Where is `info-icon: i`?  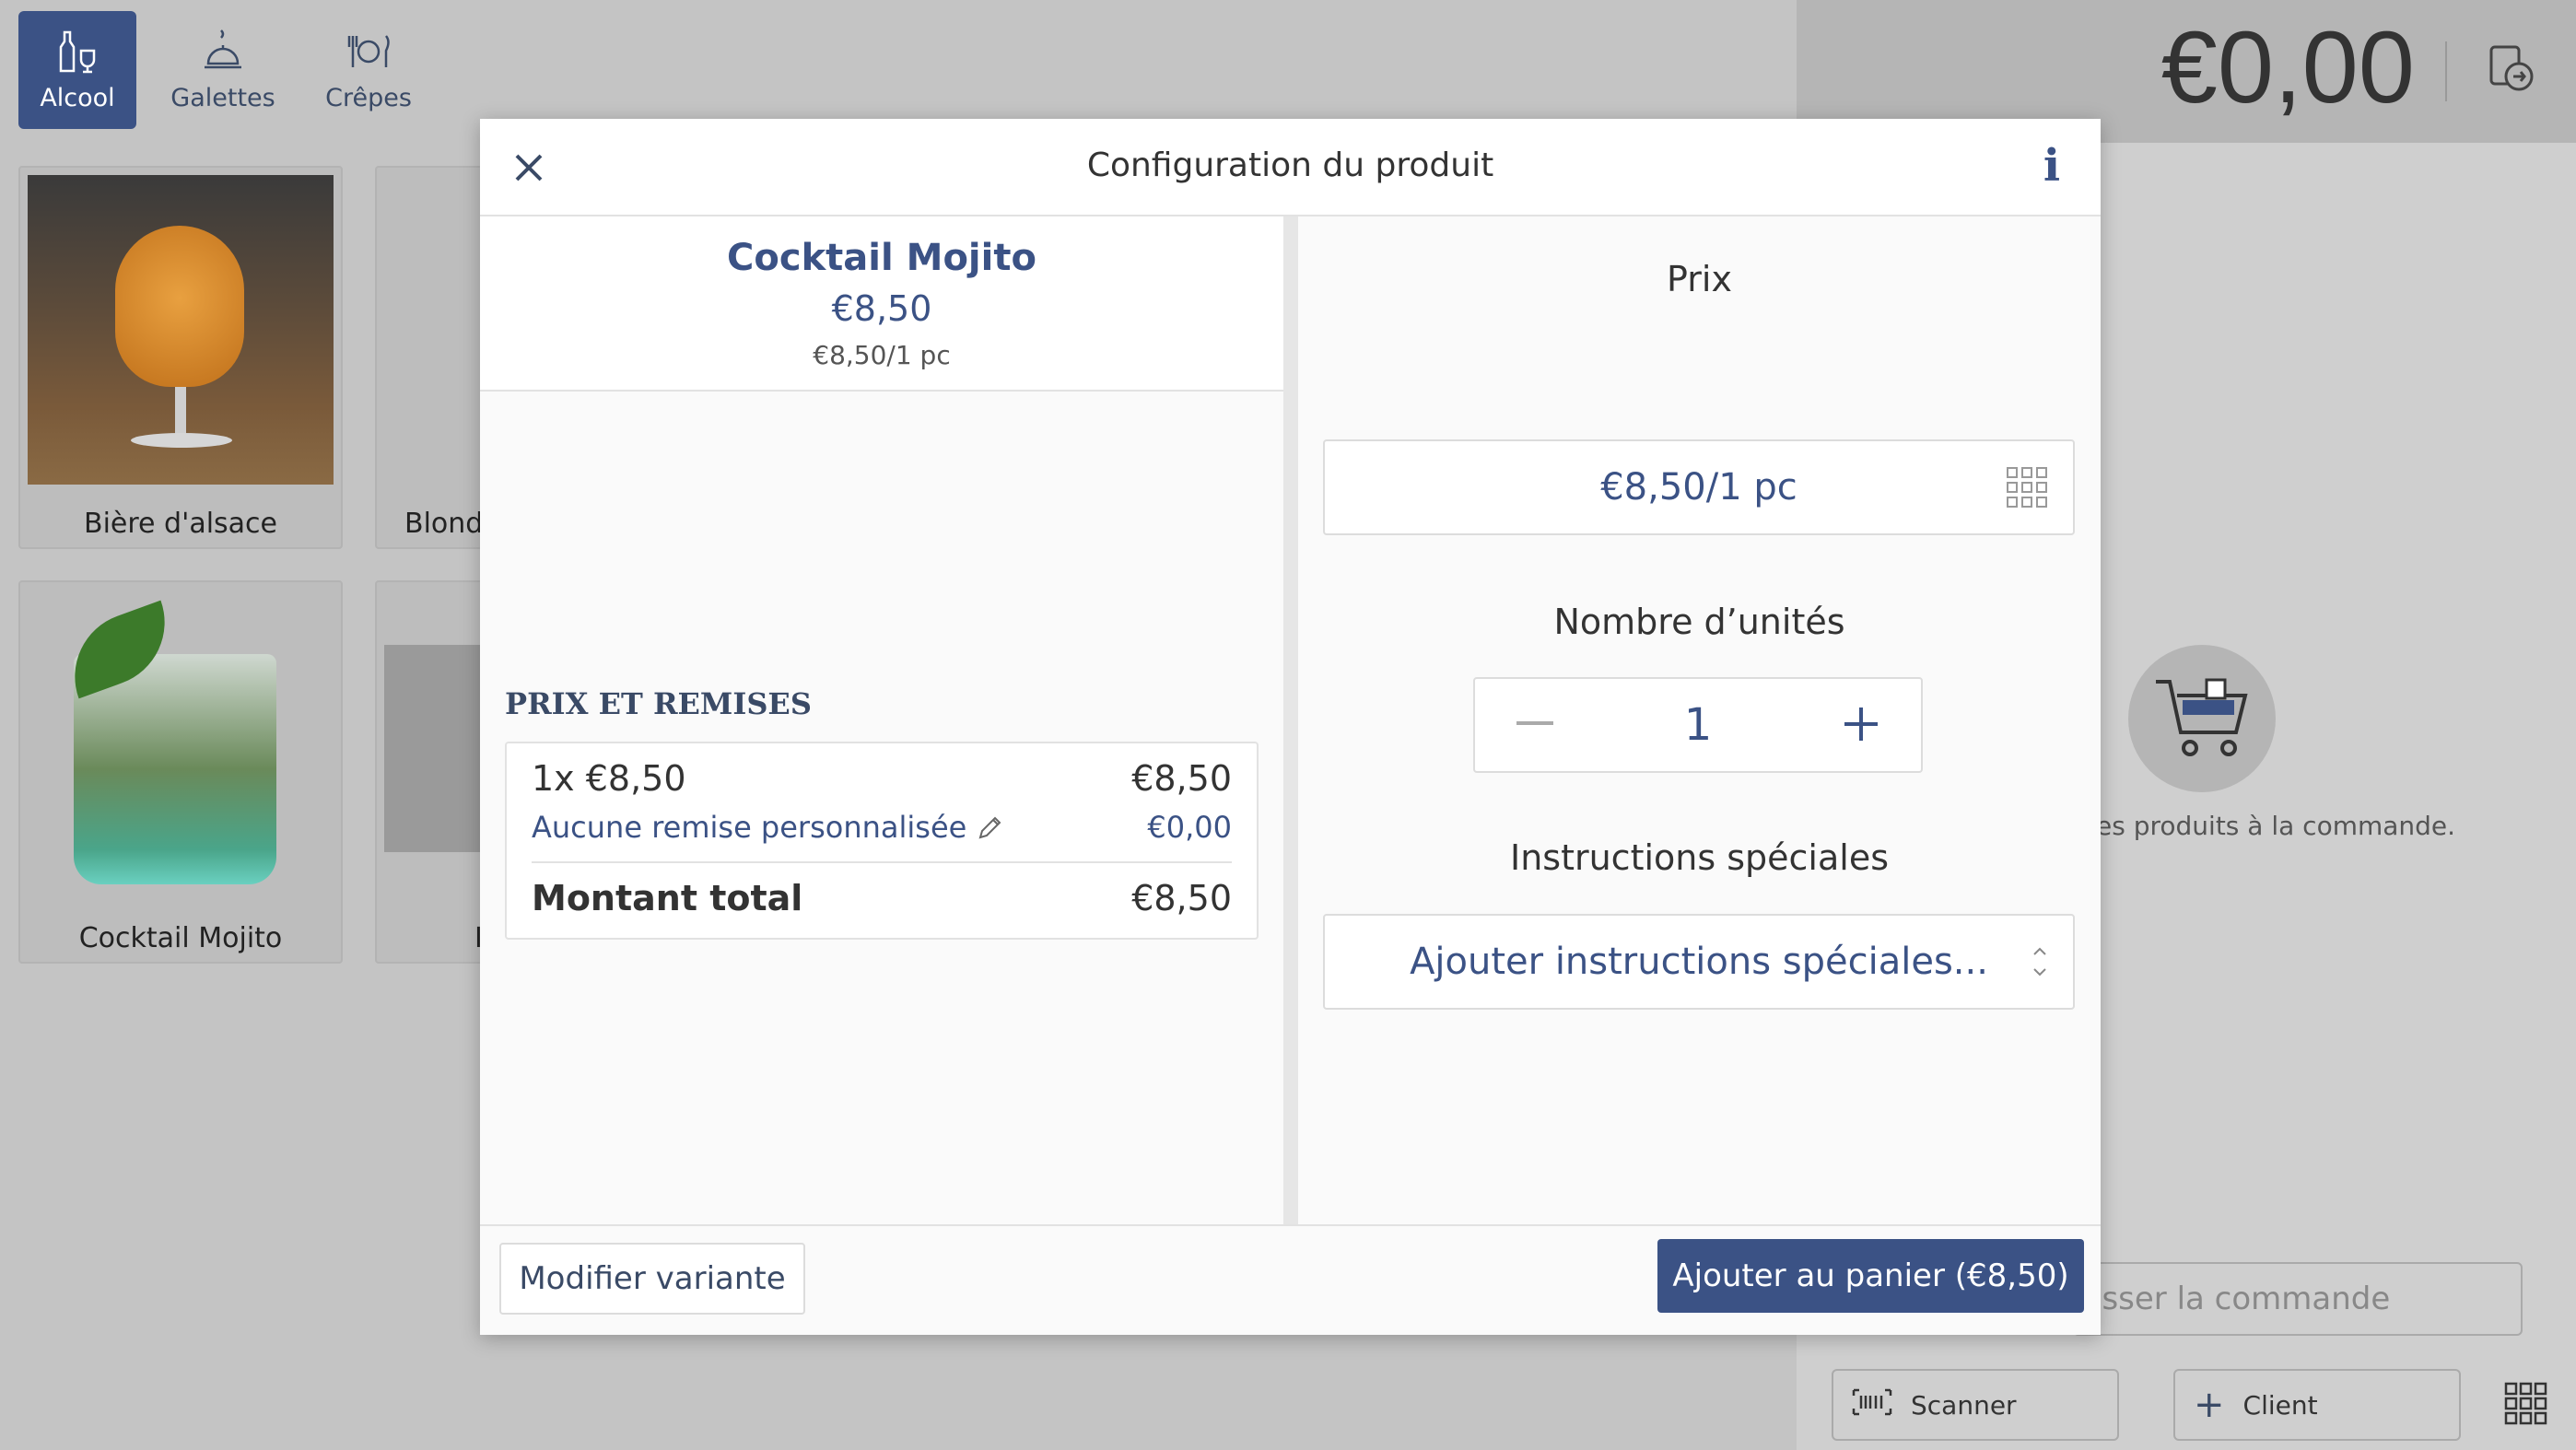
info-icon: i is located at coordinates (2051, 165).